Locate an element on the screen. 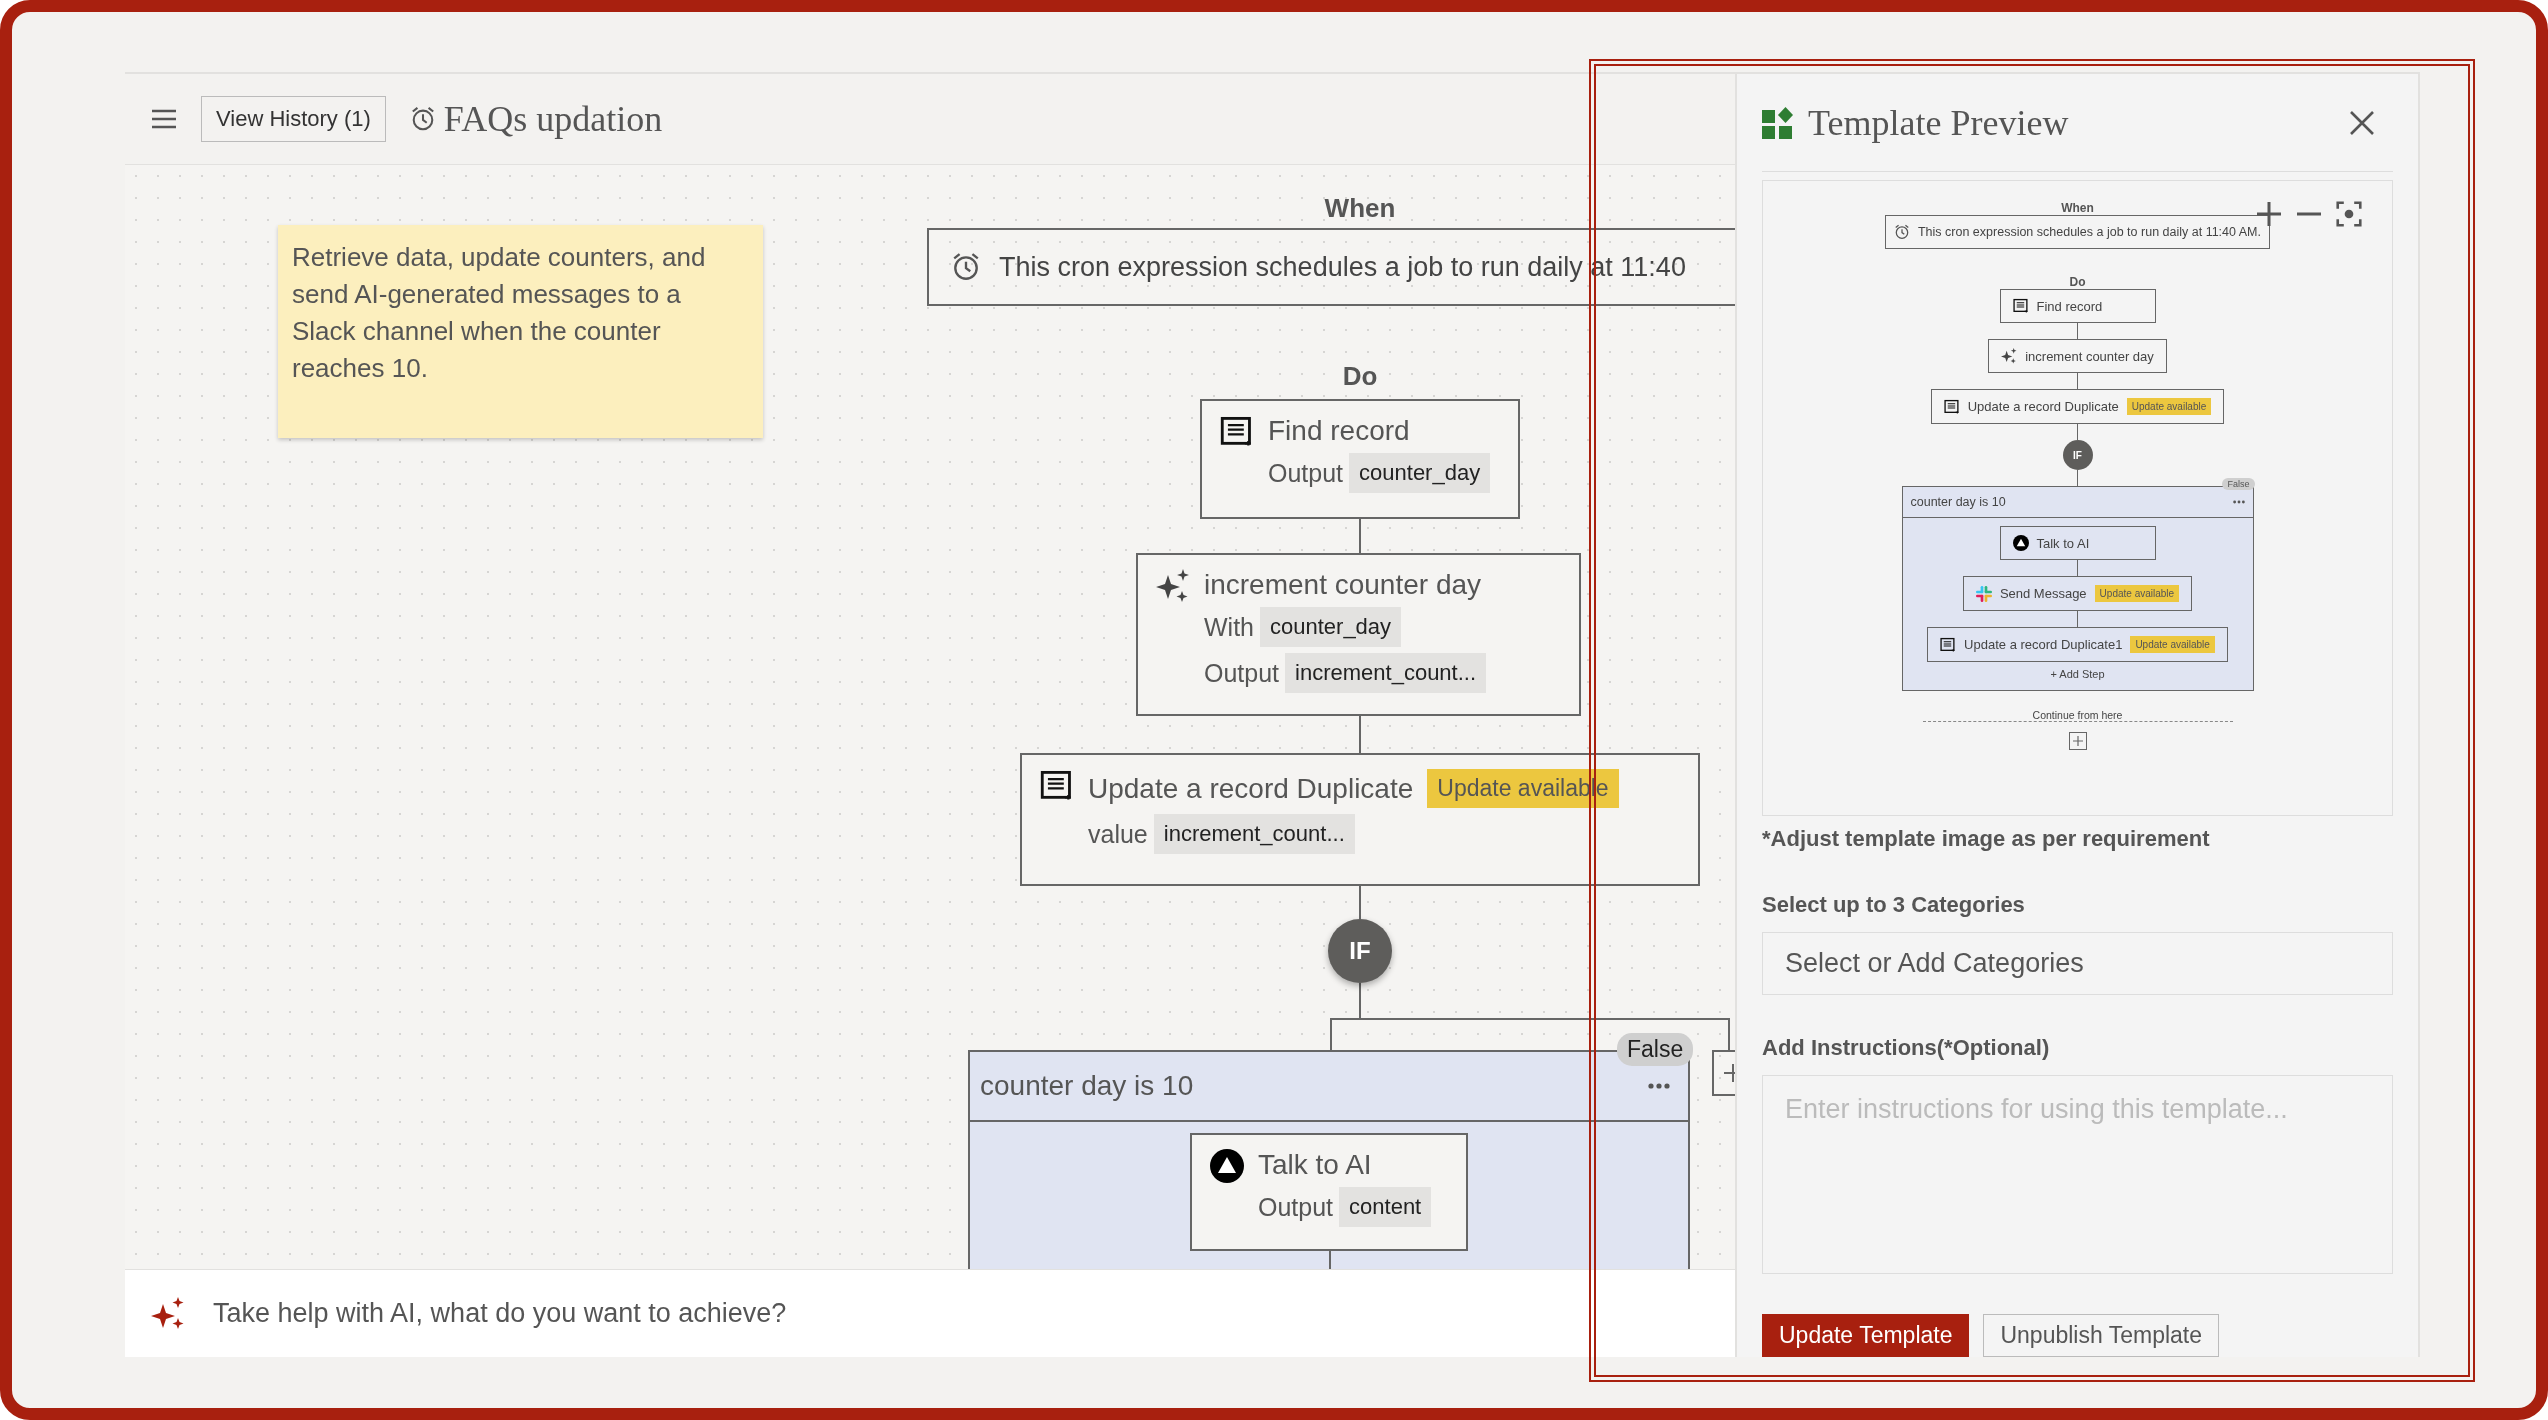  action-button: Update Template is located at coordinates (1866, 1335).